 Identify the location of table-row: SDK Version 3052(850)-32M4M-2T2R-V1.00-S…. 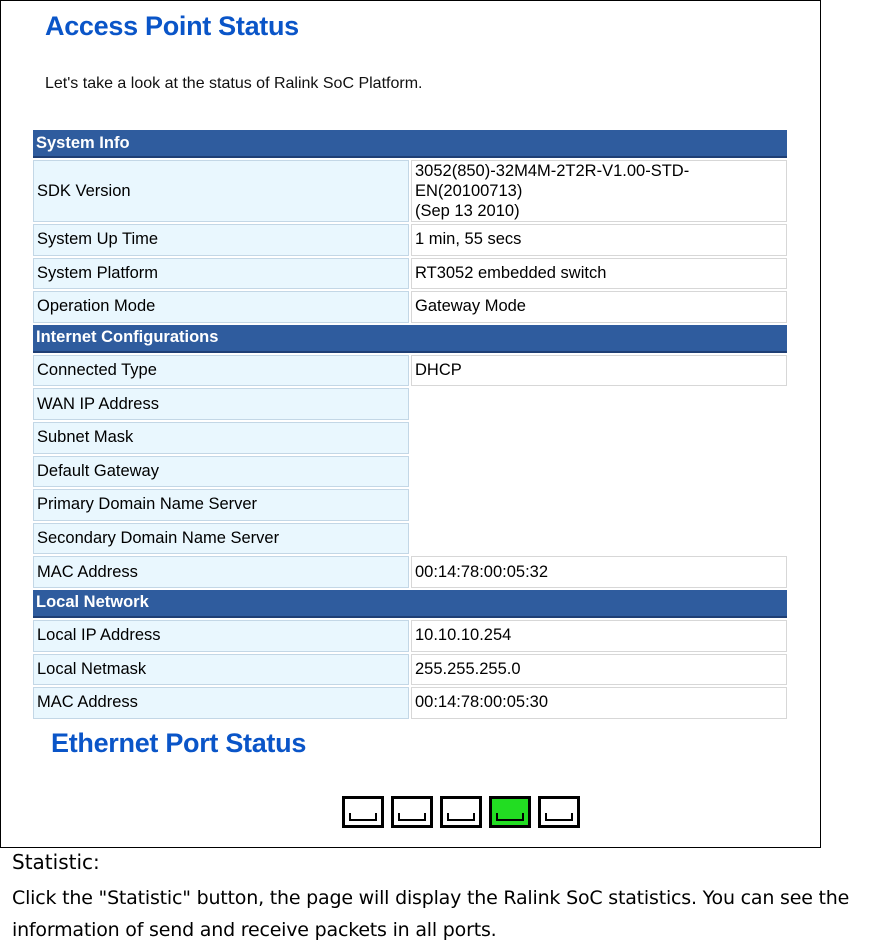
(410, 191).